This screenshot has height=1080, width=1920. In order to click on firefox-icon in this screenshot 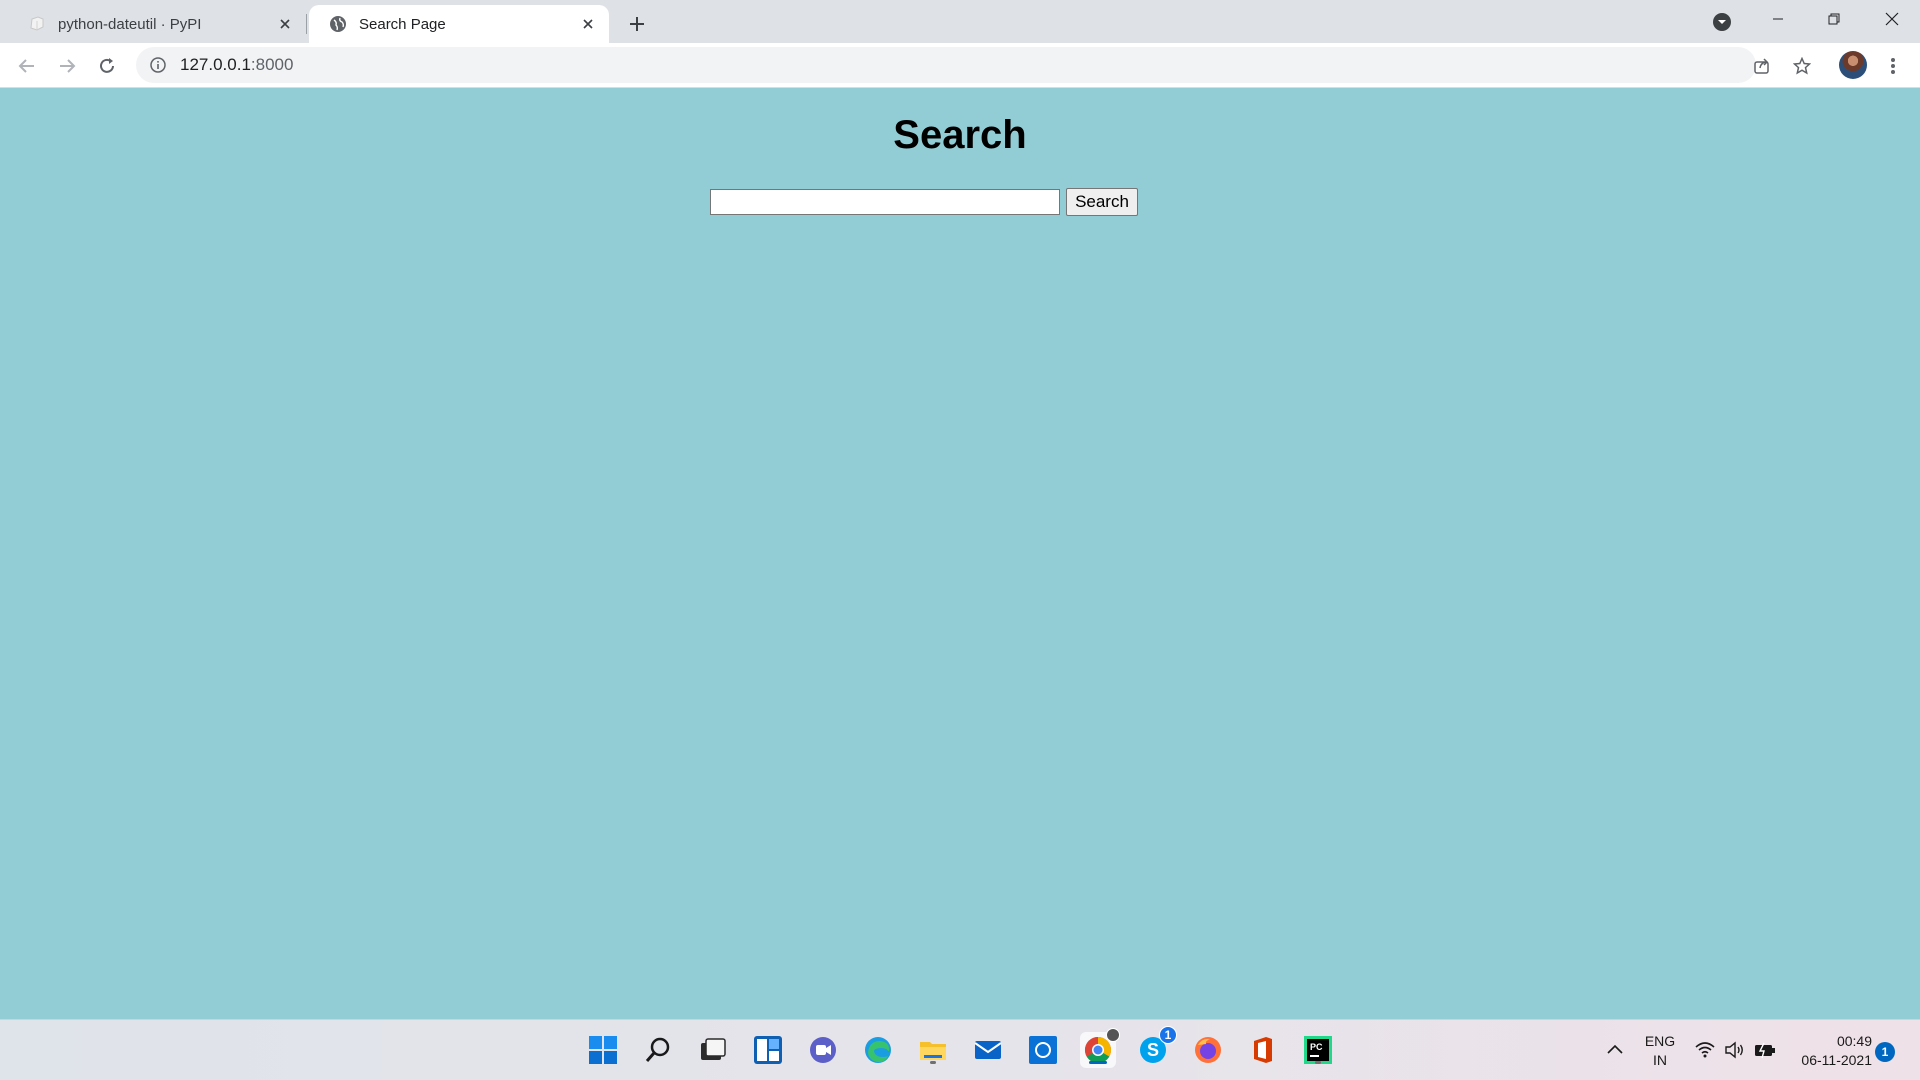, I will do `click(1208, 1050)`.